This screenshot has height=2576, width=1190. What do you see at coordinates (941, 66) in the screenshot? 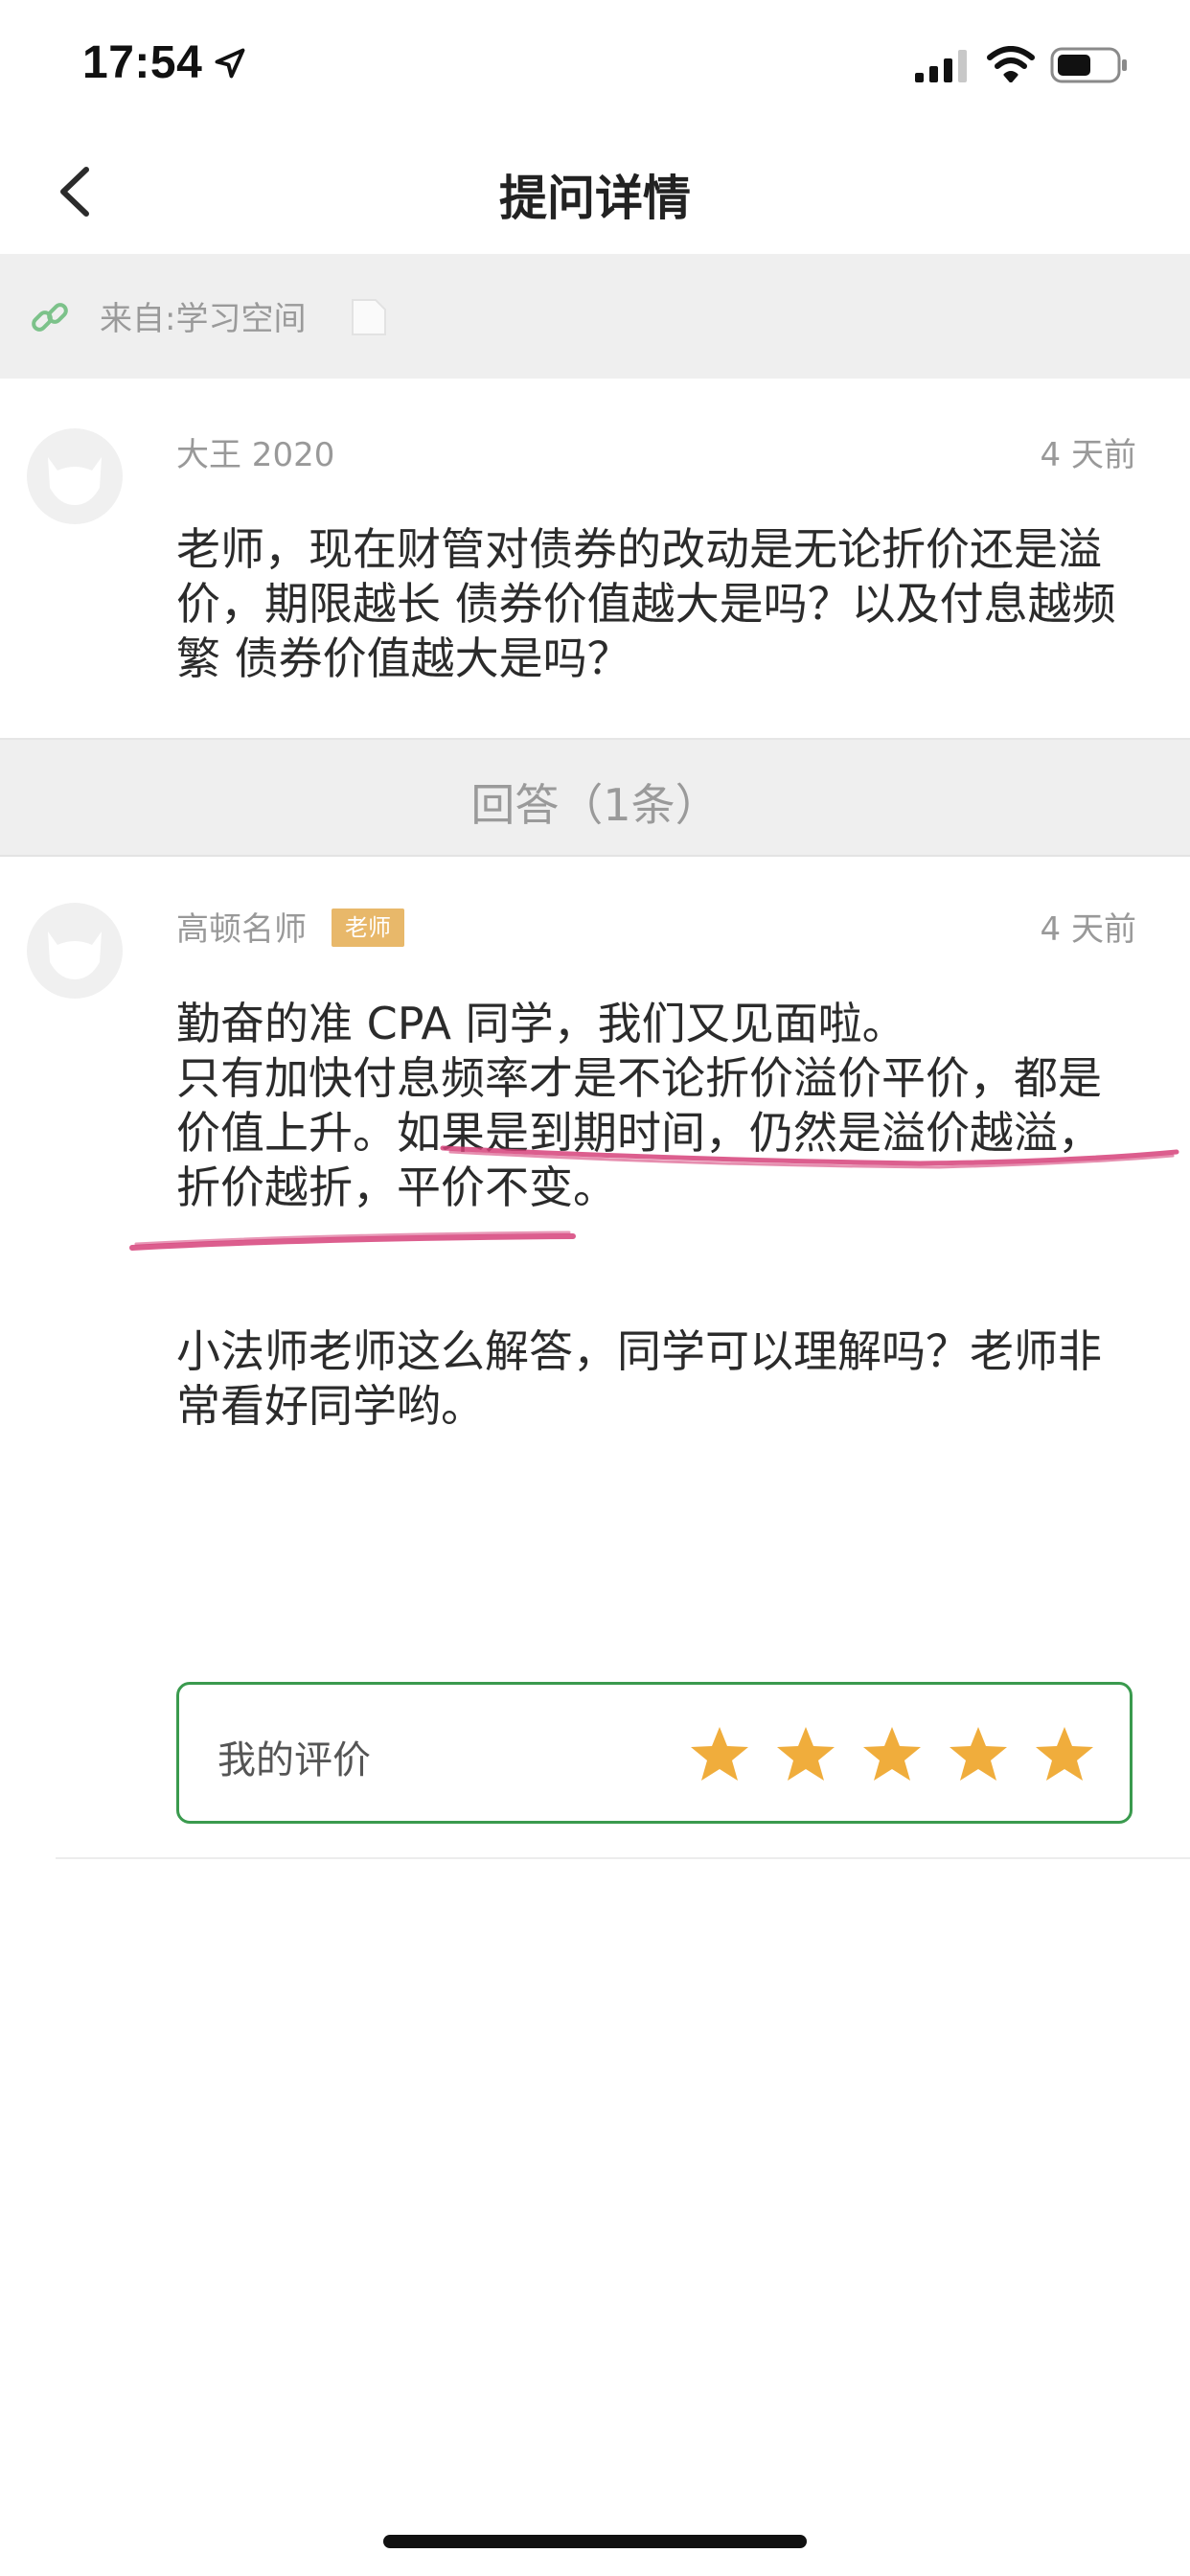
I see `cellular-signal-icon` at bounding box center [941, 66].